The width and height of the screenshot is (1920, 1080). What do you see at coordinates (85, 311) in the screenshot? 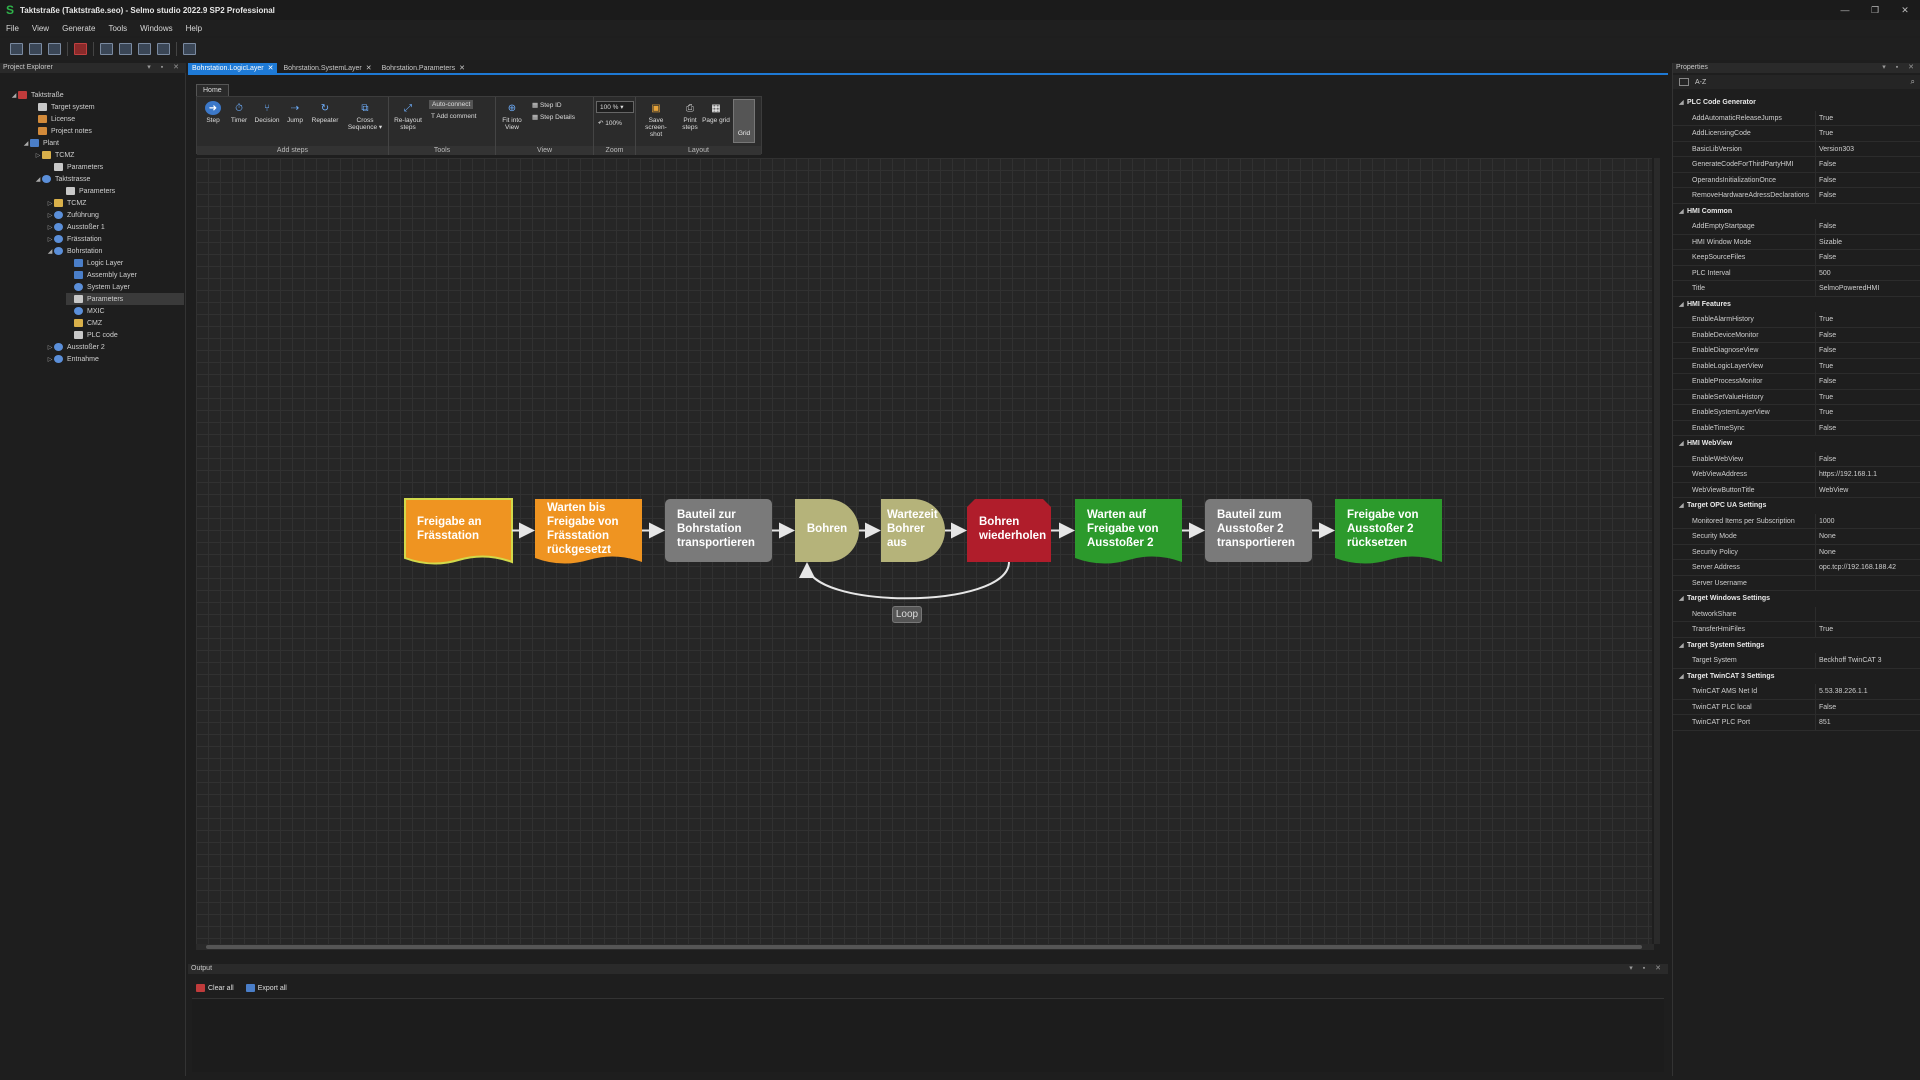
I see `tree-item: MXIC` at bounding box center [85, 311].